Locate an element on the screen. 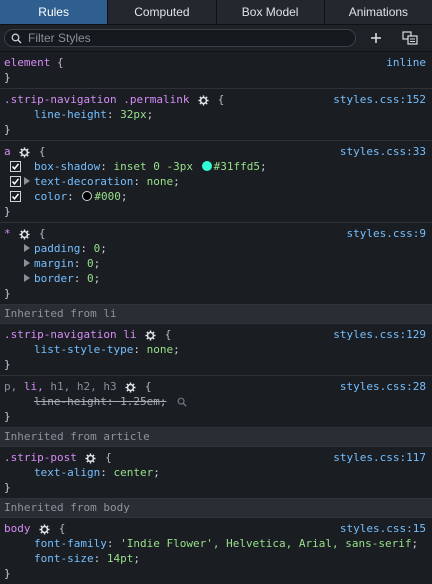  property-name: color is located at coordinates (50, 196).